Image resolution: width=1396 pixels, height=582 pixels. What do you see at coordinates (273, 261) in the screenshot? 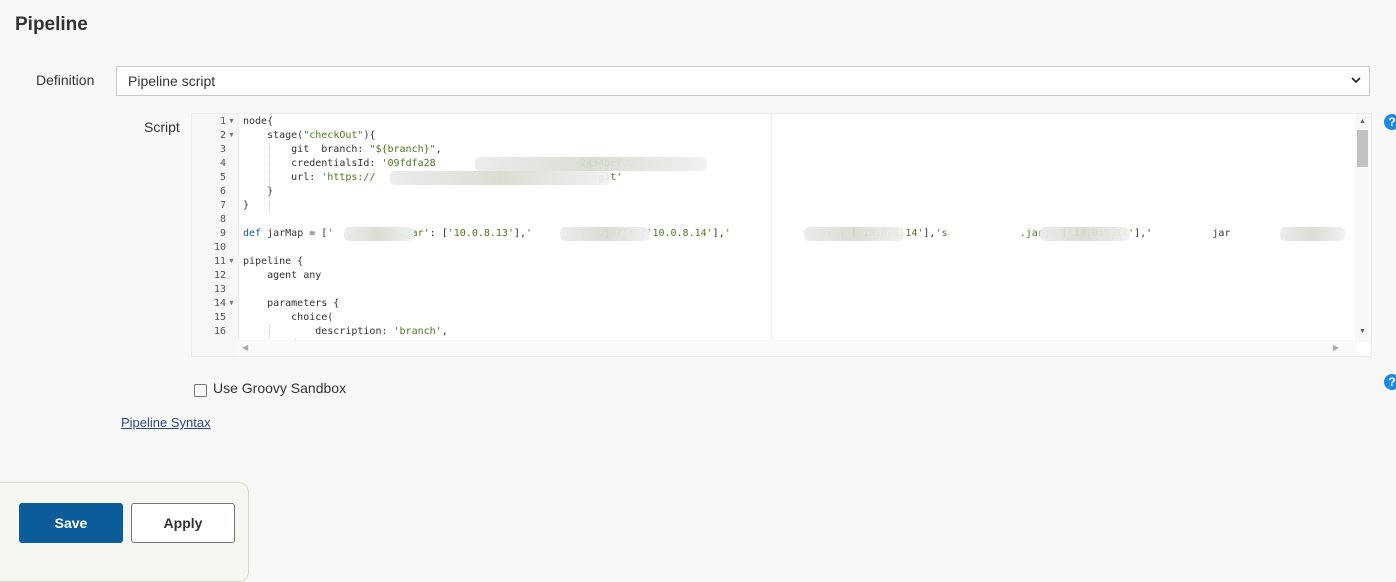
I see `code-text: pipeline {` at bounding box center [273, 261].